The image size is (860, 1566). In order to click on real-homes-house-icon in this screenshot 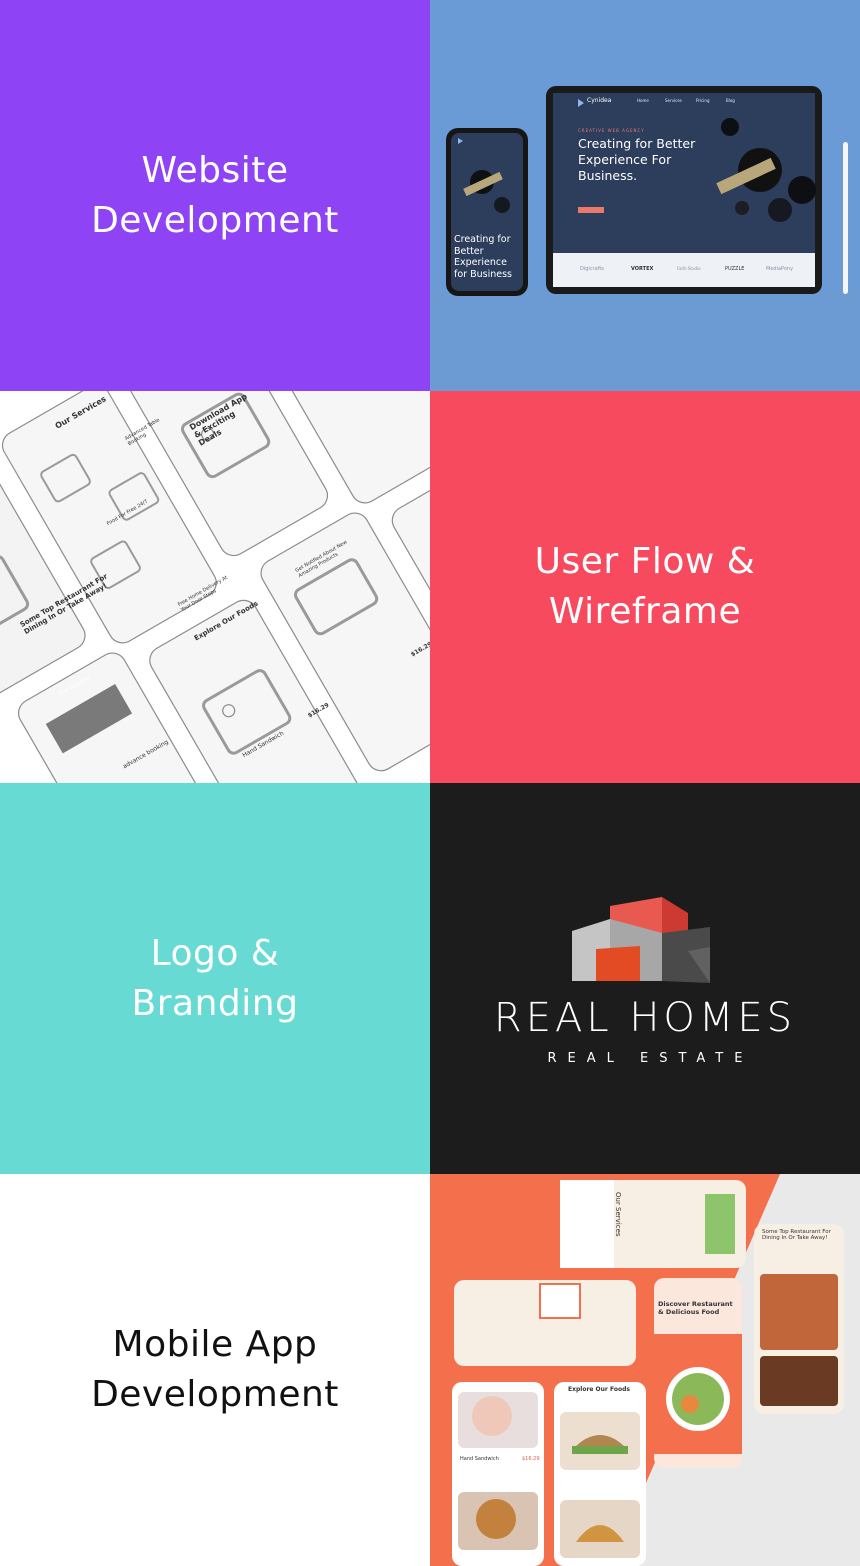, I will do `click(641, 940)`.